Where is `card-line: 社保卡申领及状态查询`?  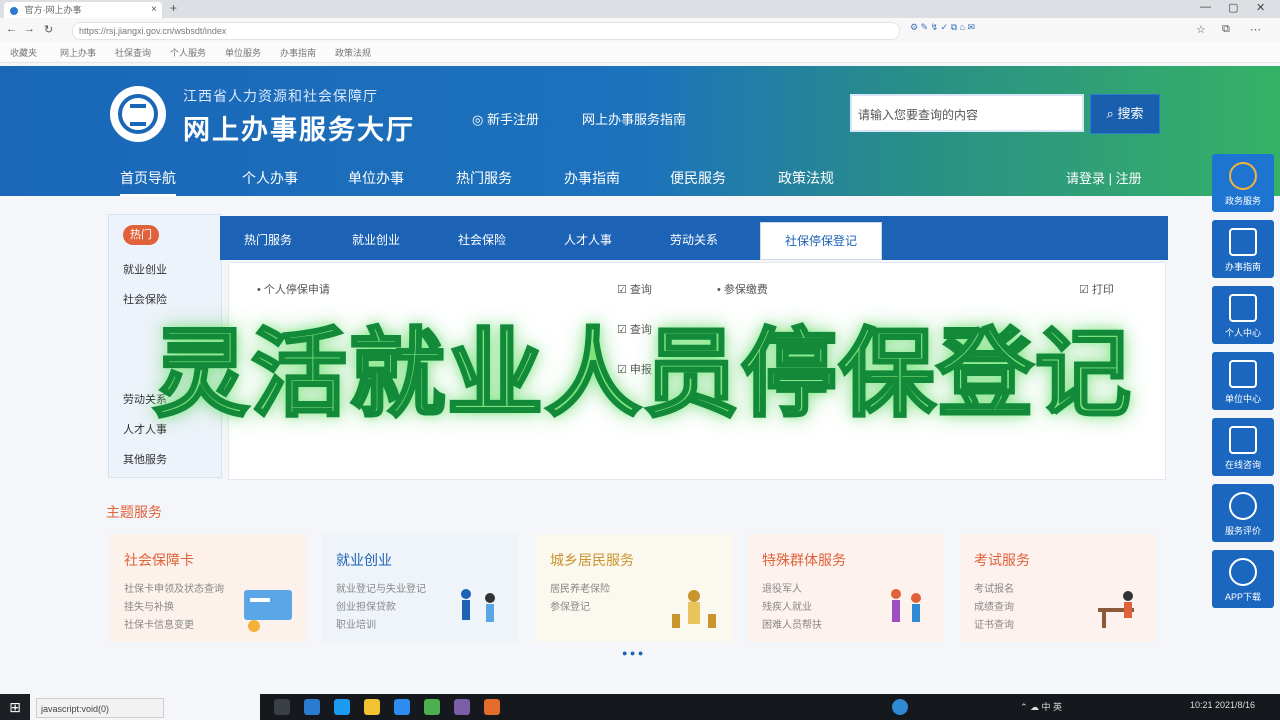
card-line: 社保卡申领及状态查询 is located at coordinates (174, 587).